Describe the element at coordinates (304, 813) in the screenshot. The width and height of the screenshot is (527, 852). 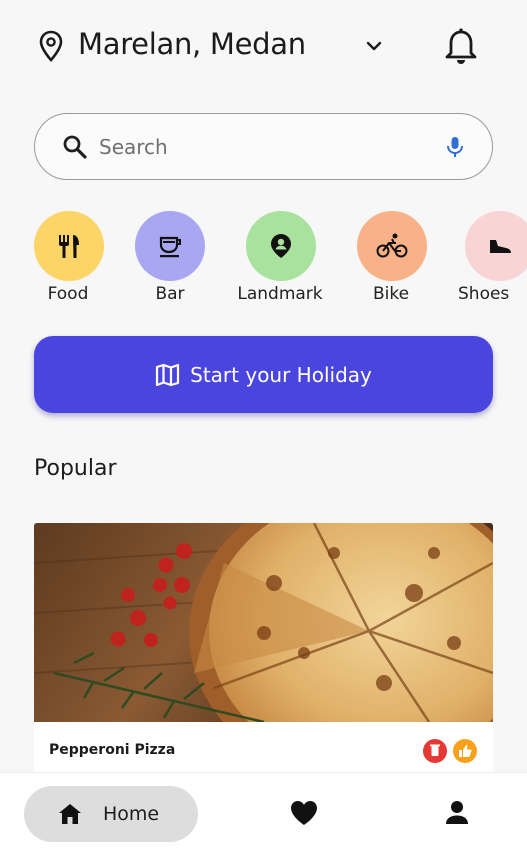
I see `heart-icon` at that location.